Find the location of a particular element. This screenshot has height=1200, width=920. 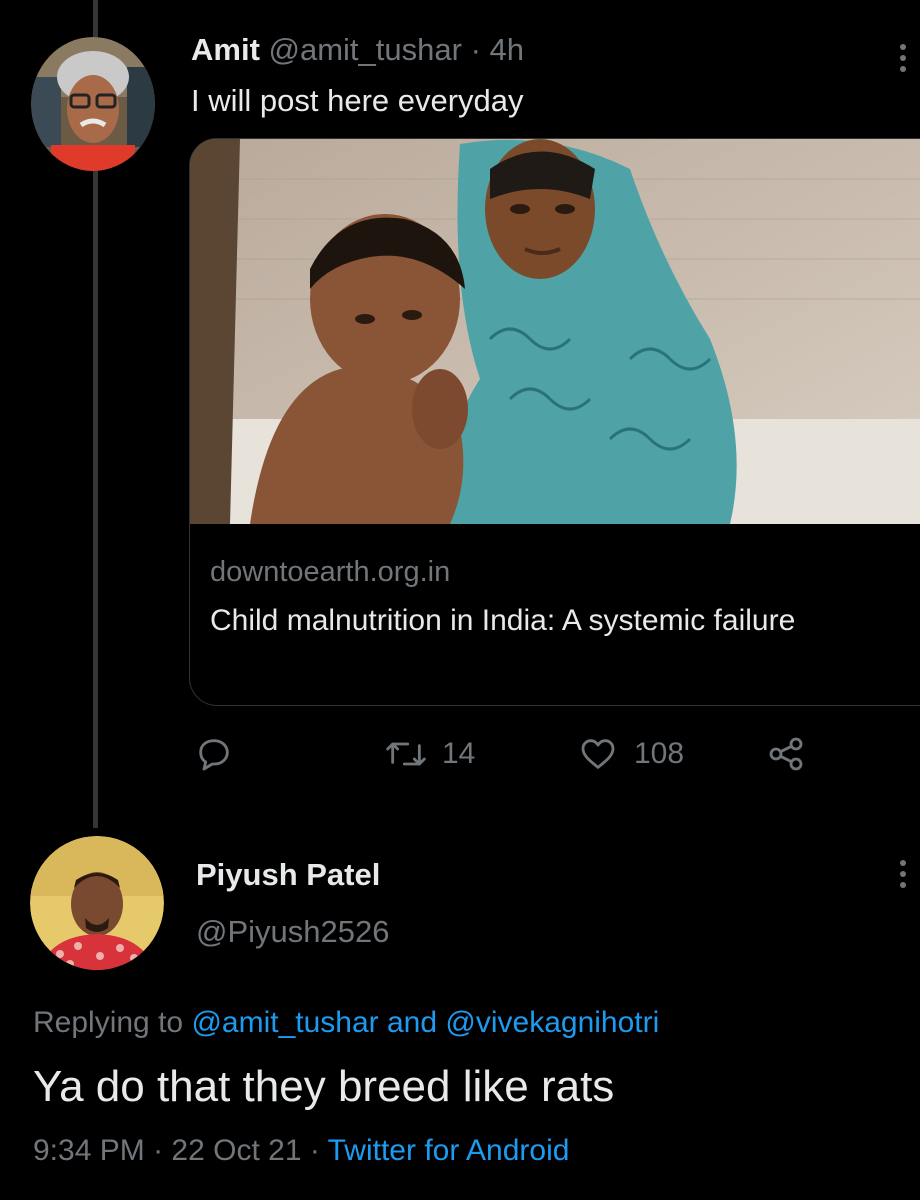

reply-author-handle: @Piyush2526 is located at coordinates (292, 932).